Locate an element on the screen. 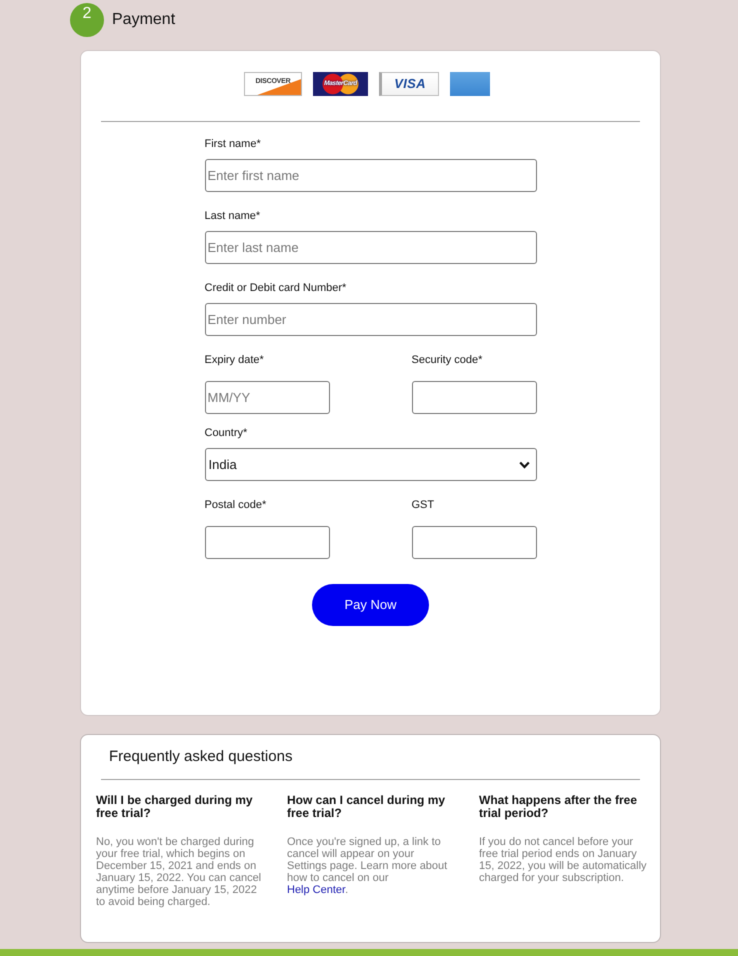 The width and height of the screenshot is (738, 956). faq-answer: If you do not cancel before your free trial period ends on January 15, 2022, you will be automatically charged for your subscription. is located at coordinates (563, 860).